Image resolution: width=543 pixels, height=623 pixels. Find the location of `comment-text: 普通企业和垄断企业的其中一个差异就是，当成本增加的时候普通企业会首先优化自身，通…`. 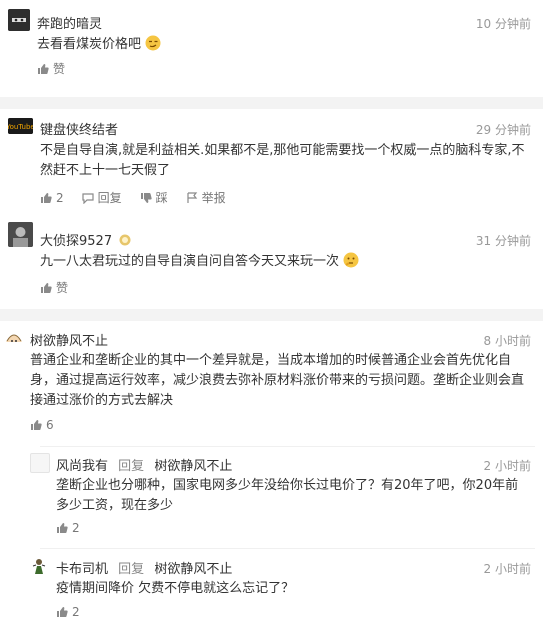

comment-text: 普通企业和垄断企业的其中一个差异就是，当成本增加的时候普通企业会首先优化自身，通… is located at coordinates (277, 380).